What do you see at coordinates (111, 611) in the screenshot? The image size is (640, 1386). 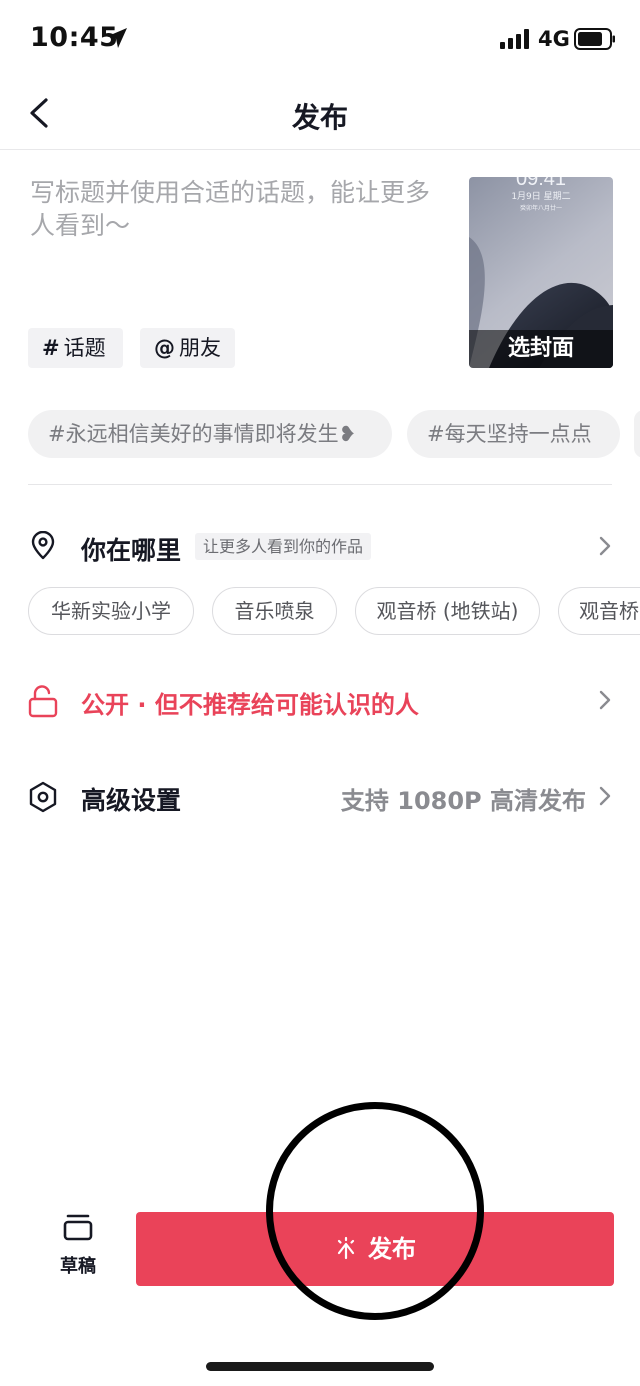 I see `location-suggestion: 华新实验小学` at bounding box center [111, 611].